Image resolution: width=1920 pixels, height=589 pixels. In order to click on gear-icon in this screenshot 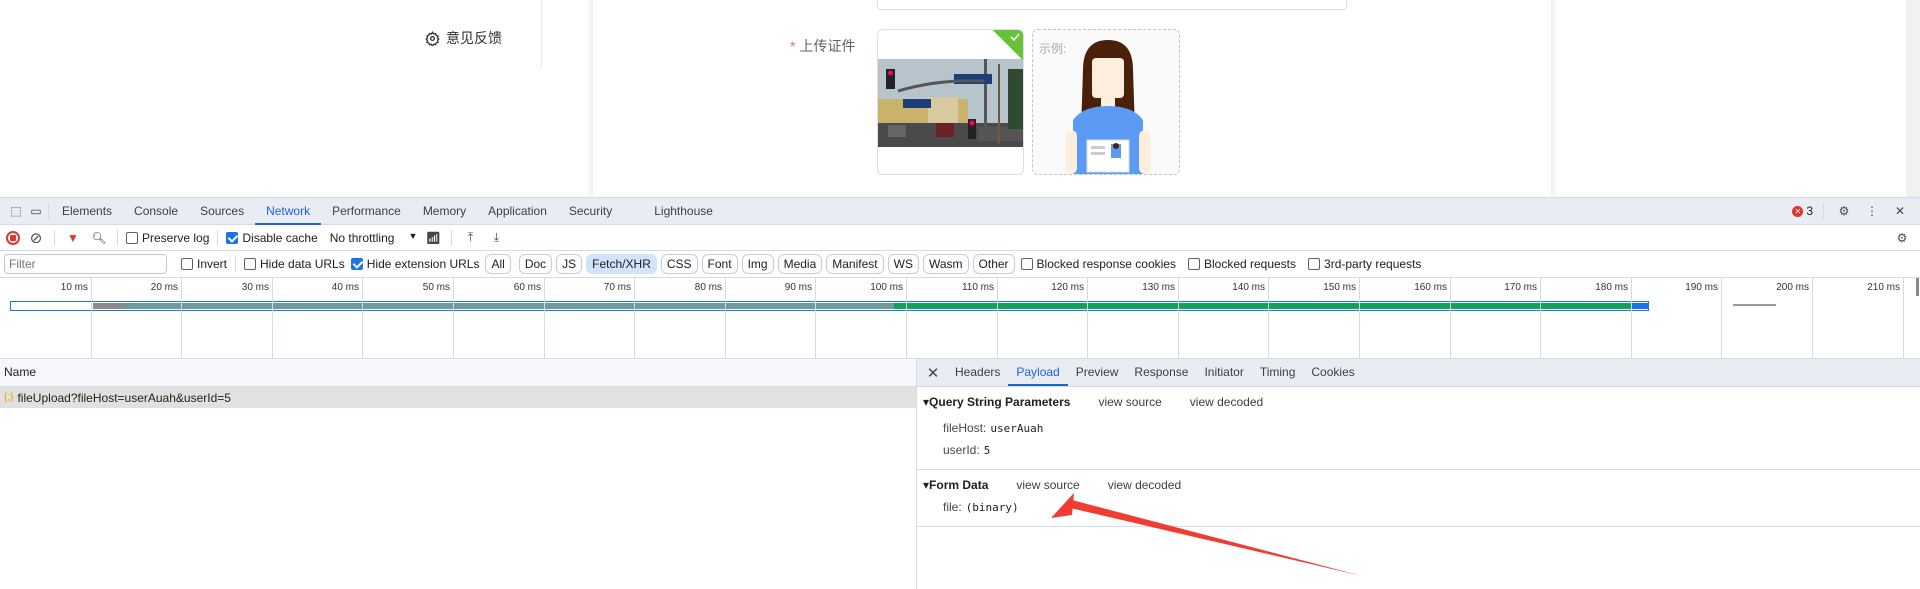, I will do `click(432, 38)`.